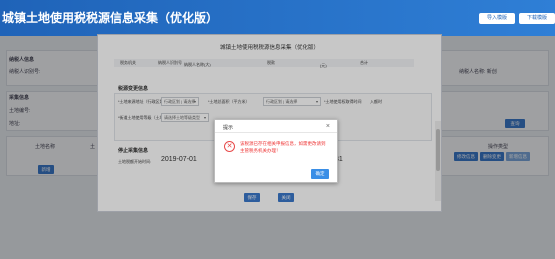 The height and width of the screenshot is (259, 555). I want to click on alert-dialog: 提示 × ✕ 该税源已存在相关申报信息，如需更改请到 主管税务机关办理！ 确定, so click(276, 151).